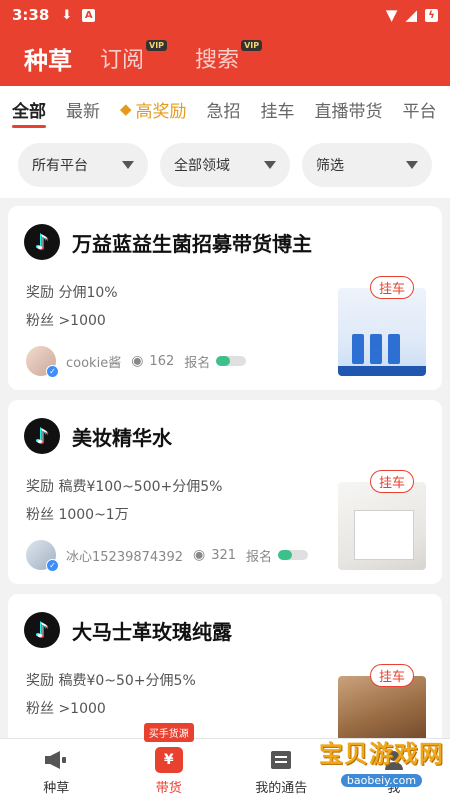 The height and width of the screenshot is (800, 450). I want to click on card-reward: 奖励 分佣10%, so click(72, 293).